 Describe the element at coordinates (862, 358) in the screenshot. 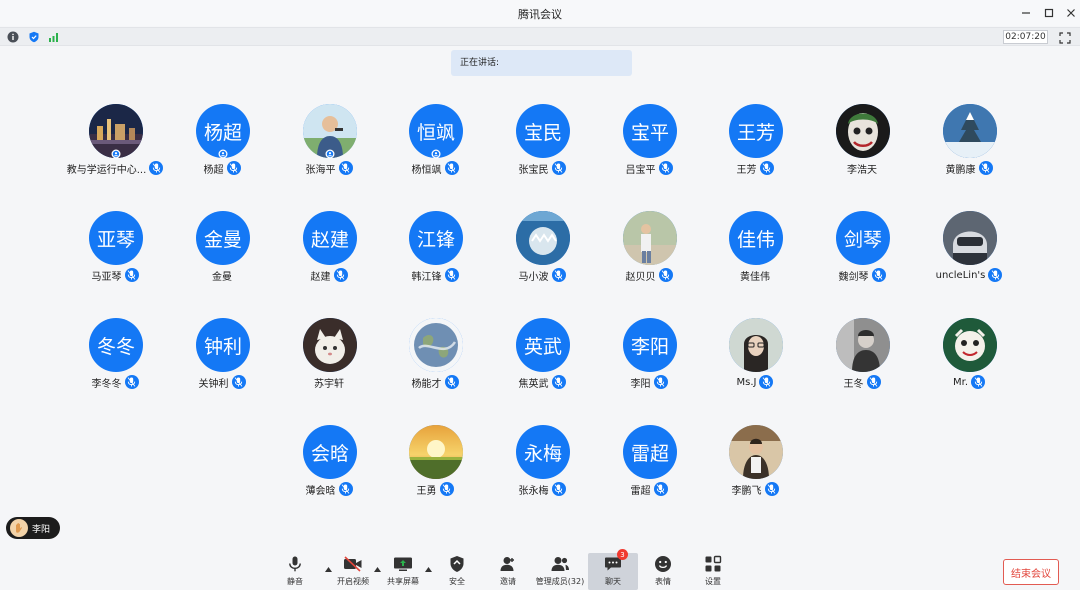

I see `participant-tile: 王冬` at that location.